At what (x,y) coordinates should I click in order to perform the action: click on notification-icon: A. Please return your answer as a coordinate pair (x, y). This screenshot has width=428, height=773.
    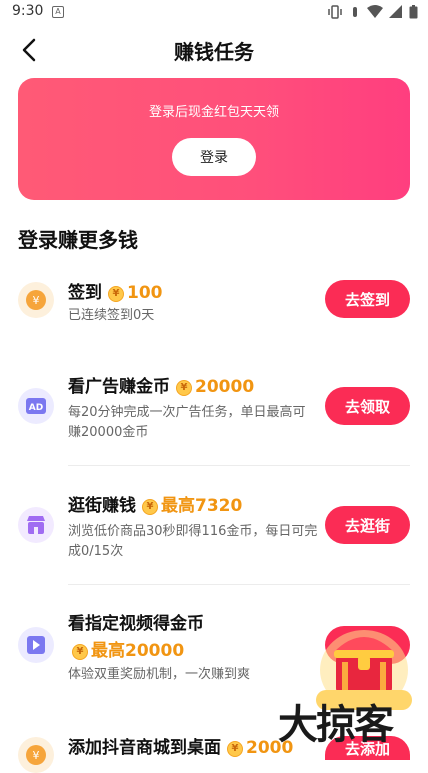
    Looking at the image, I should click on (58, 12).